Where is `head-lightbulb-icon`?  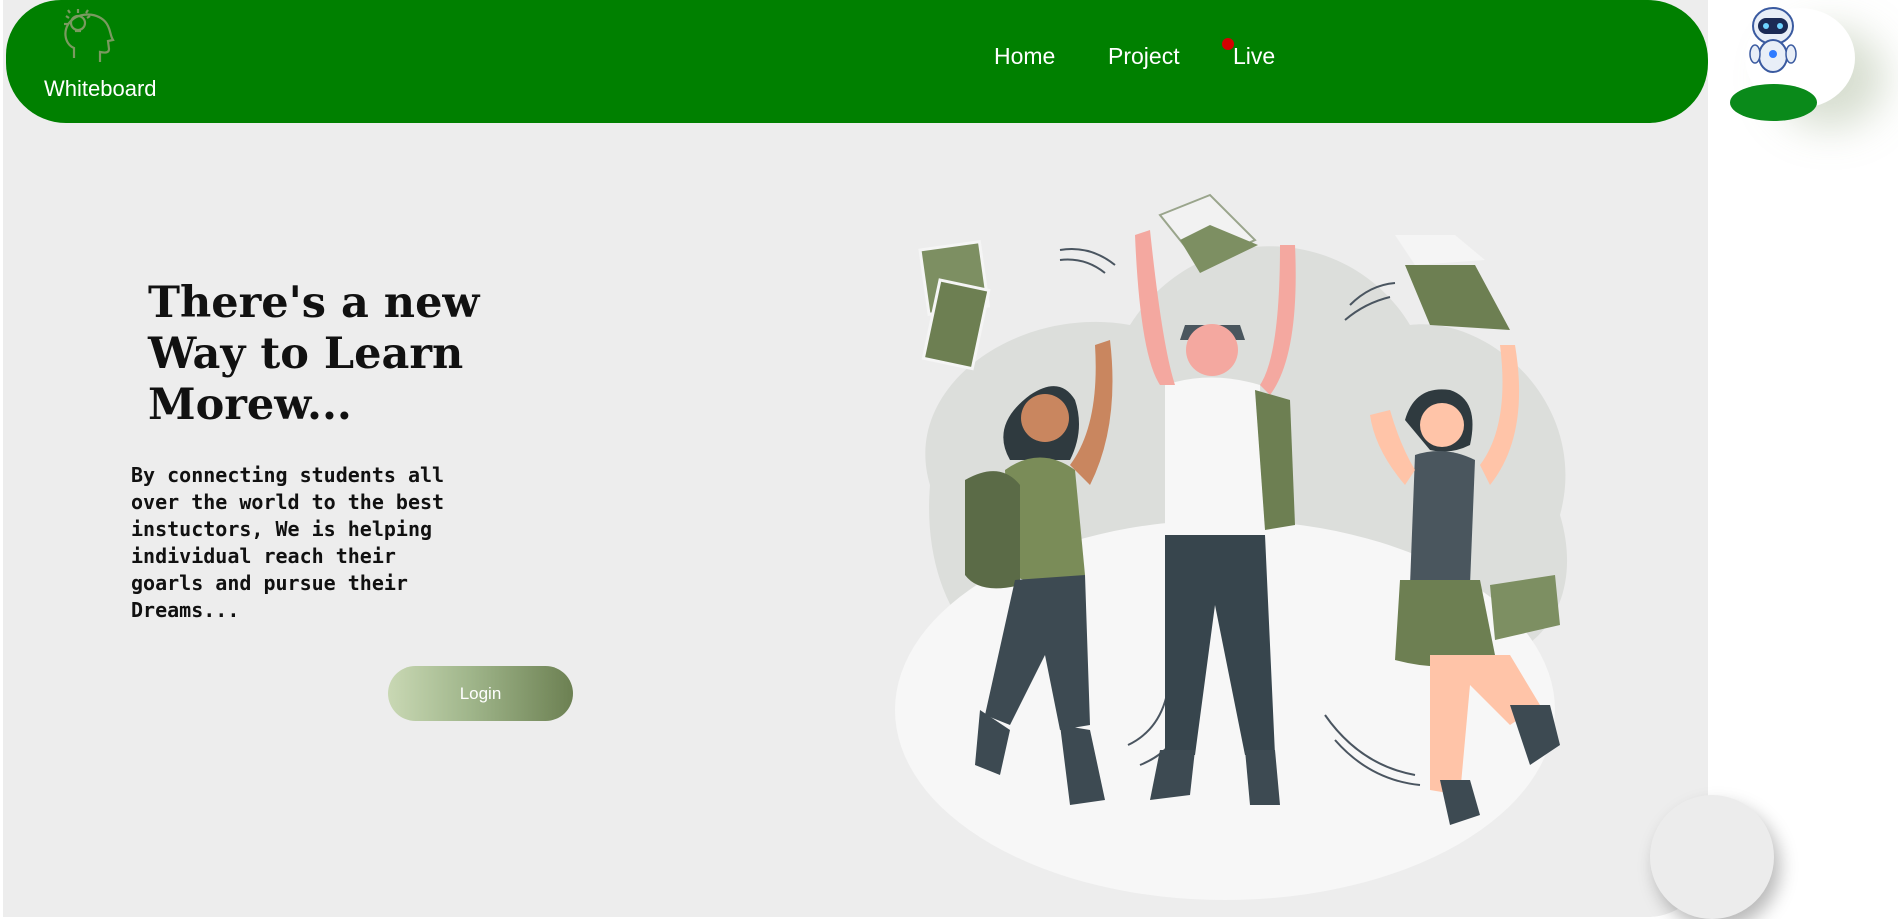
head-lightbulb-icon is located at coordinates (89, 35).